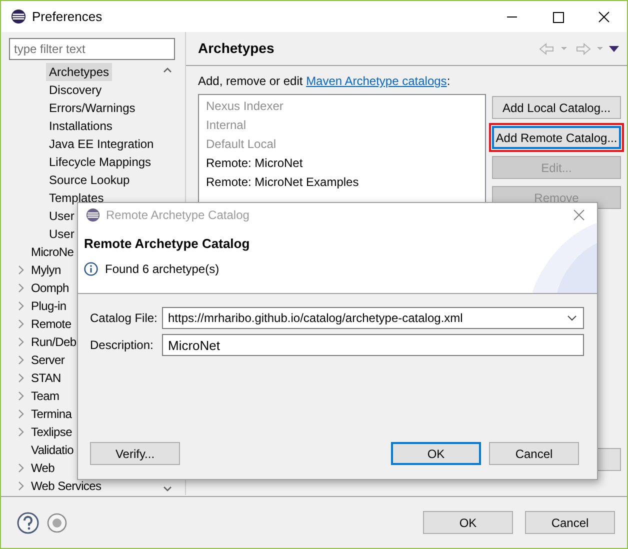  Describe the element at coordinates (46, 269) in the screenshot. I see `tree-item: Mylyn` at that location.